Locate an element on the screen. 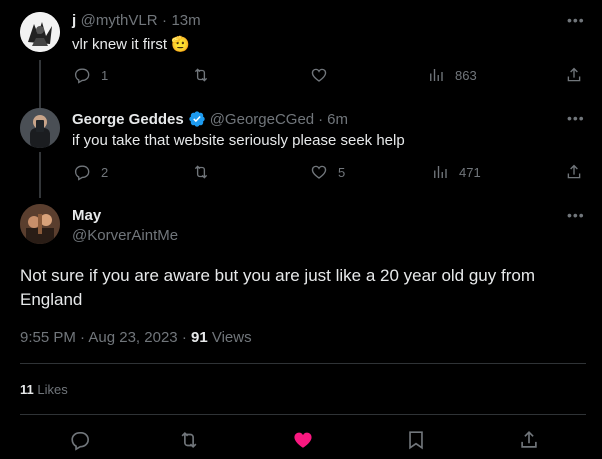 The image size is (602, 459). reply-button: 1 is located at coordinates (90, 75).